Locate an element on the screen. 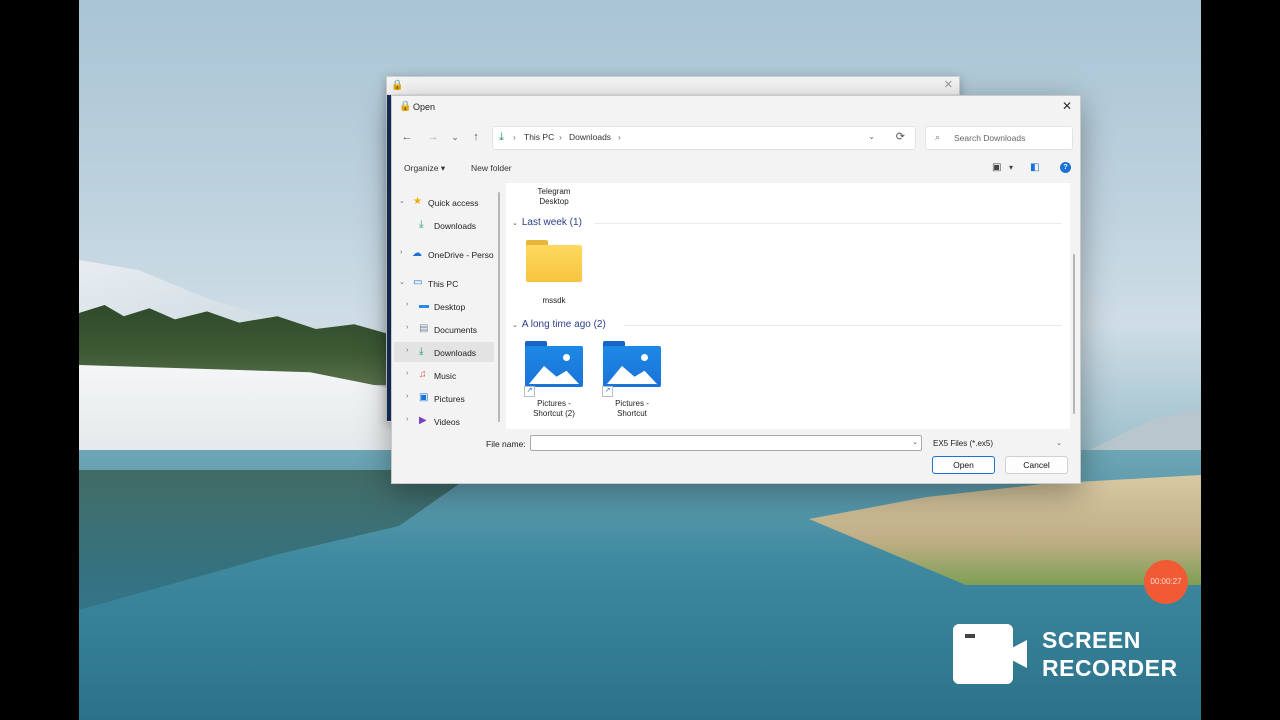  desktop-icon: ▬ is located at coordinates (424, 305).